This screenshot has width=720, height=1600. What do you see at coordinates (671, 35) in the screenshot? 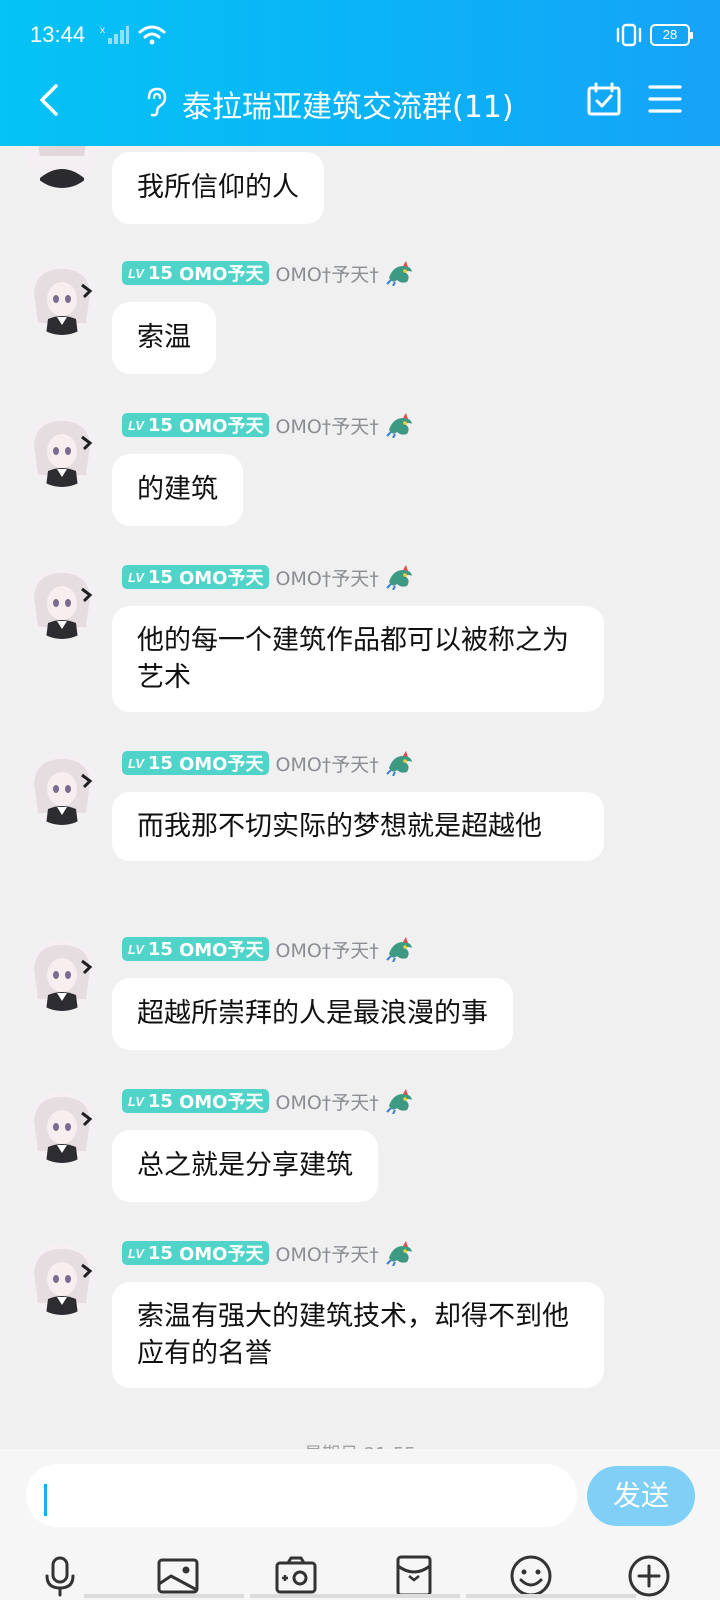
I see `battery-indicator: 28` at bounding box center [671, 35].